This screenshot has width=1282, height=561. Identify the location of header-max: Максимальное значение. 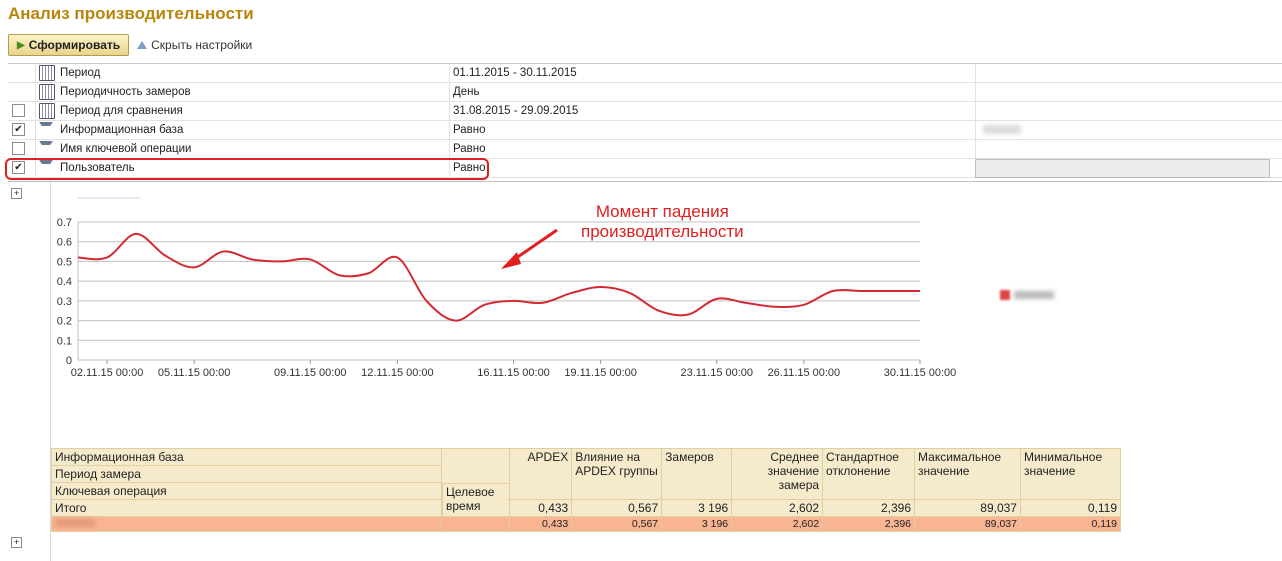
(967, 474).